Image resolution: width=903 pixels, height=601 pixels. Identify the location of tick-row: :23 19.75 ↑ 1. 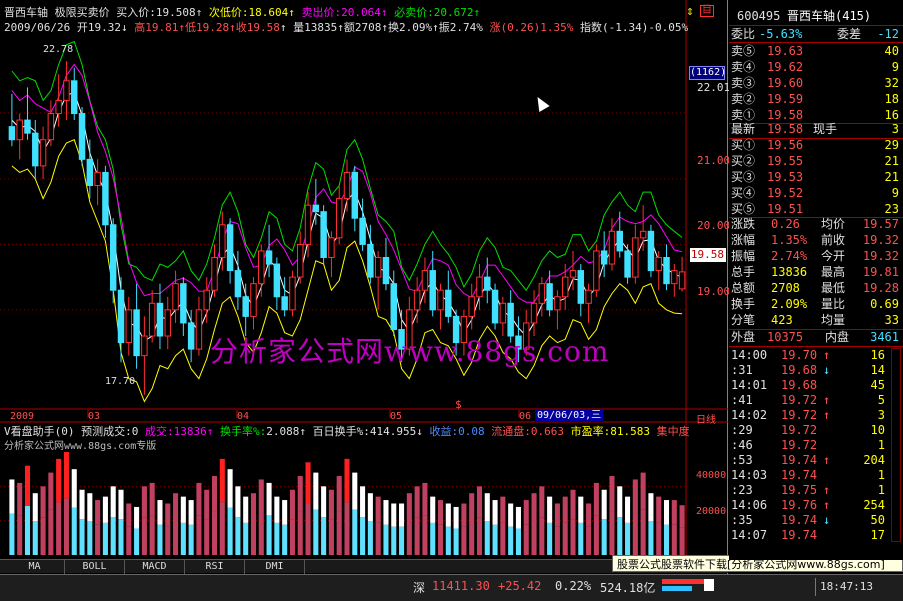
(816, 490).